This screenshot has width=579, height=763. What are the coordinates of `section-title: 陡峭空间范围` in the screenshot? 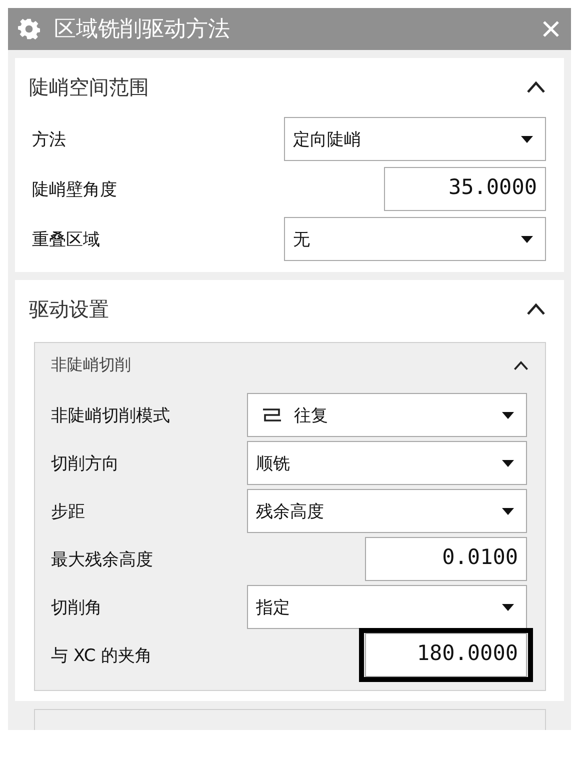 It's located at (89, 87).